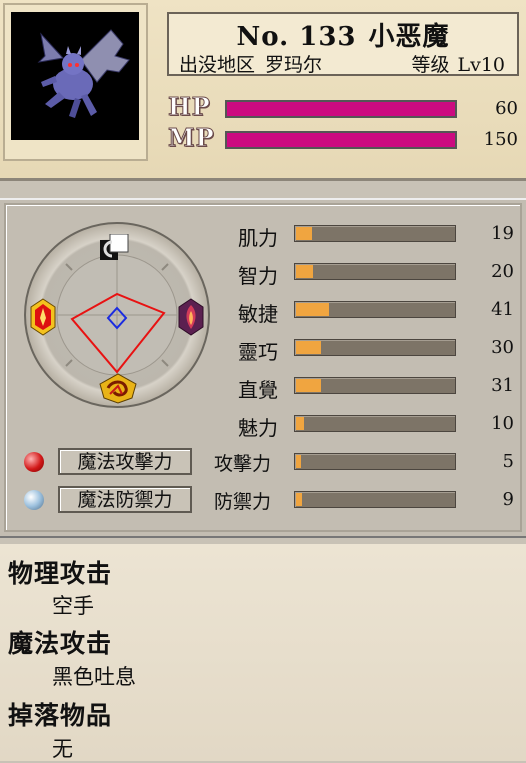  Describe the element at coordinates (258, 352) in the screenshot. I see `stat-label-dexterity: 靈巧` at that location.